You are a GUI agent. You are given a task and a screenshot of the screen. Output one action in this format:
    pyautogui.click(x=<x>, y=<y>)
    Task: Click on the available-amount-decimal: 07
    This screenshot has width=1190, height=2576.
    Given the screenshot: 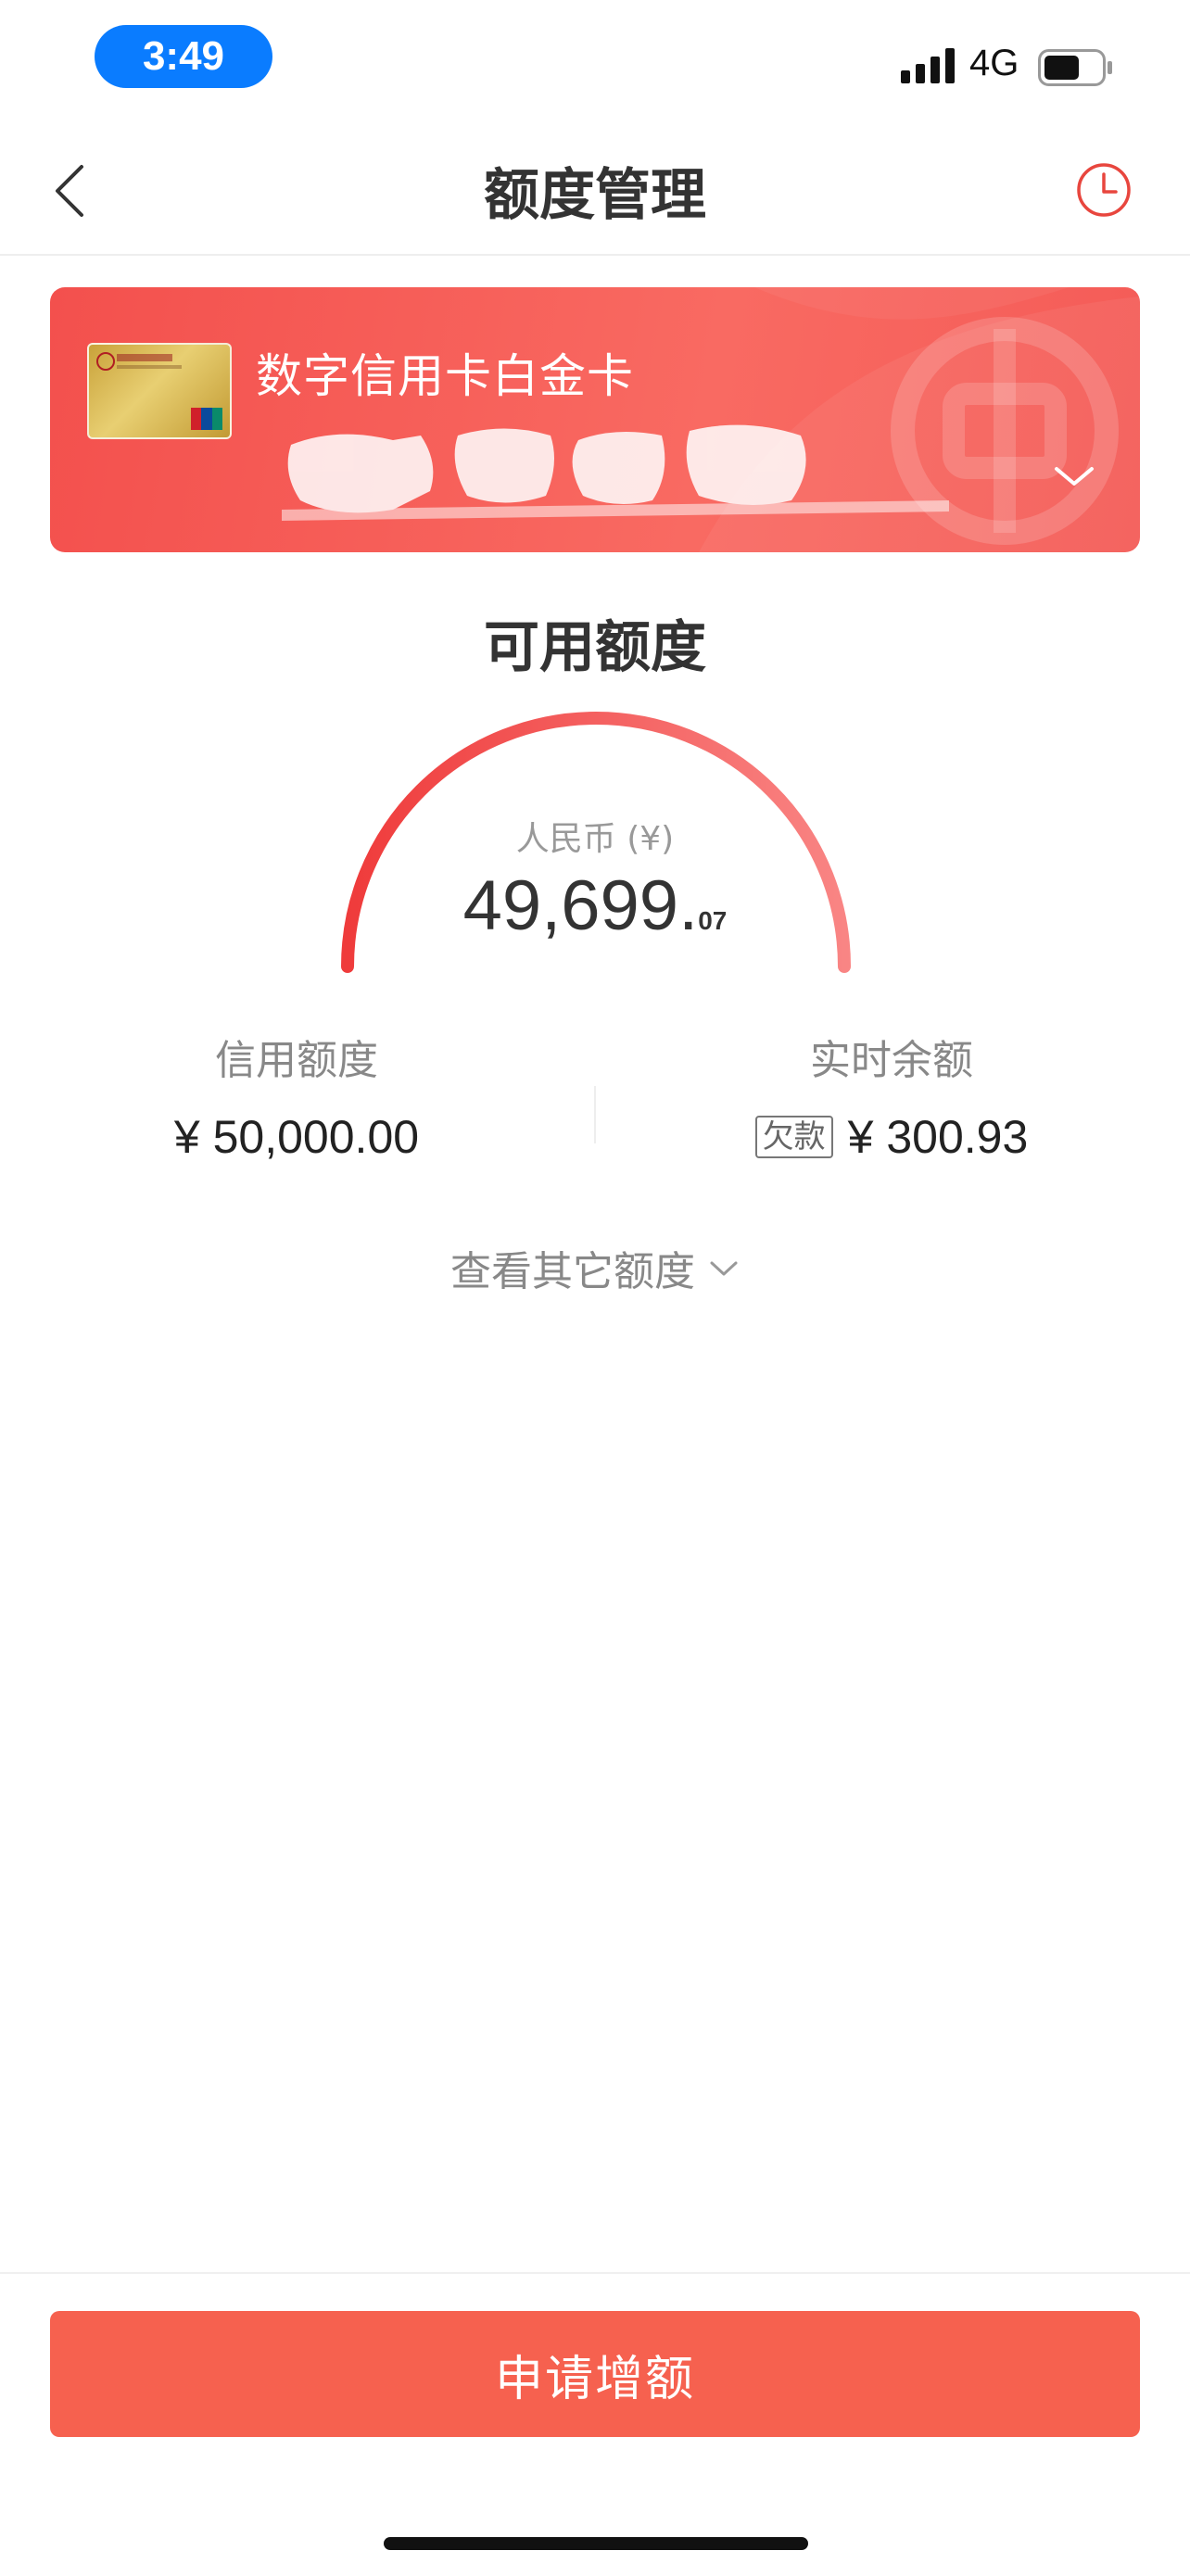 What is the action you would take?
    pyautogui.click(x=713, y=921)
    